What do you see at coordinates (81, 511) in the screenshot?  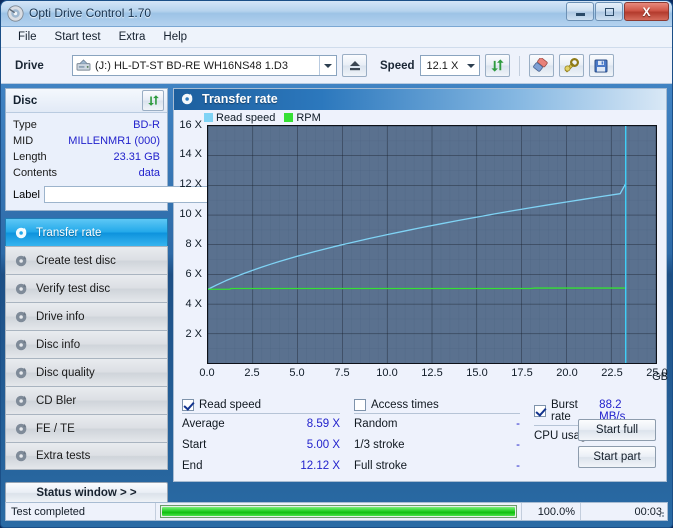 I see `status-message: Test completed` at bounding box center [81, 511].